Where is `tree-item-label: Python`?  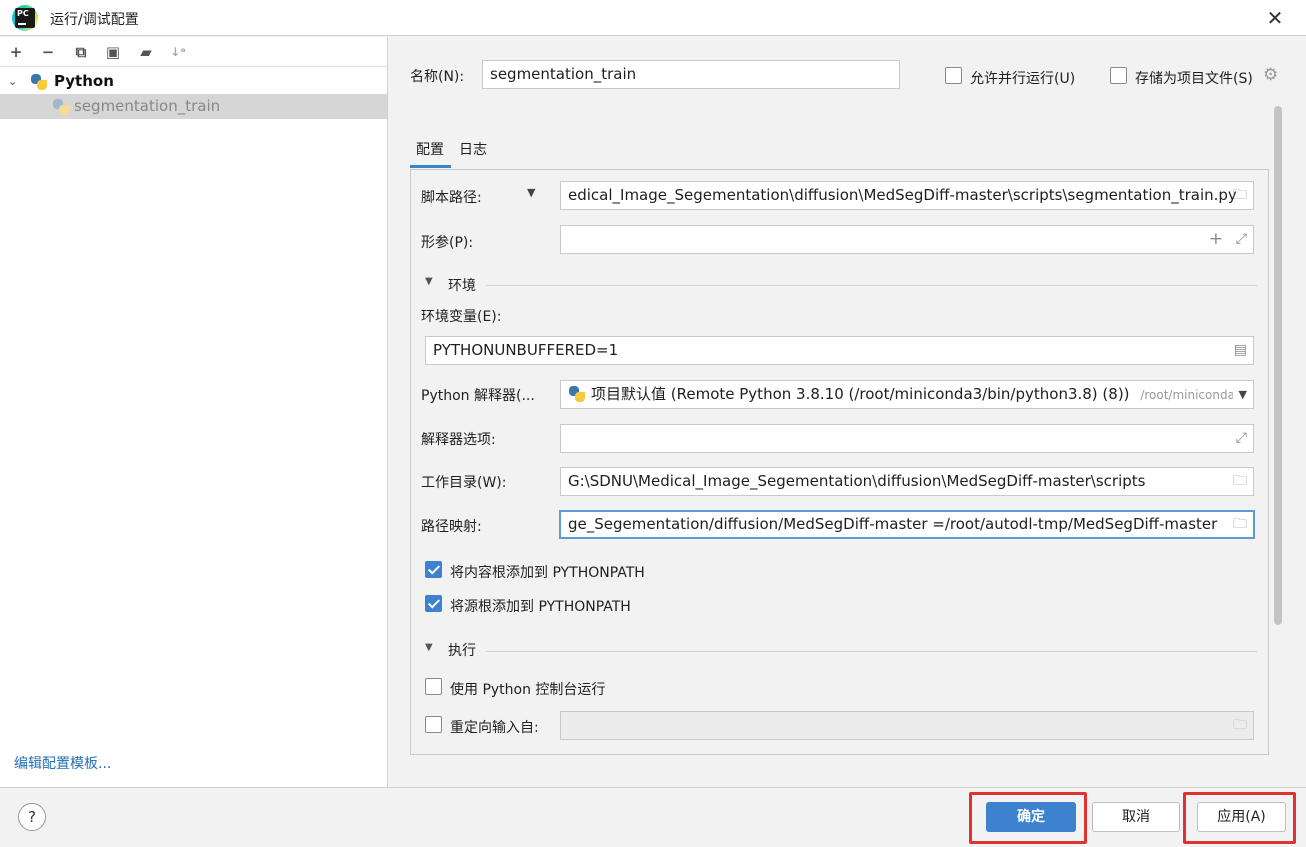
tree-item-label: Python is located at coordinates (84, 81).